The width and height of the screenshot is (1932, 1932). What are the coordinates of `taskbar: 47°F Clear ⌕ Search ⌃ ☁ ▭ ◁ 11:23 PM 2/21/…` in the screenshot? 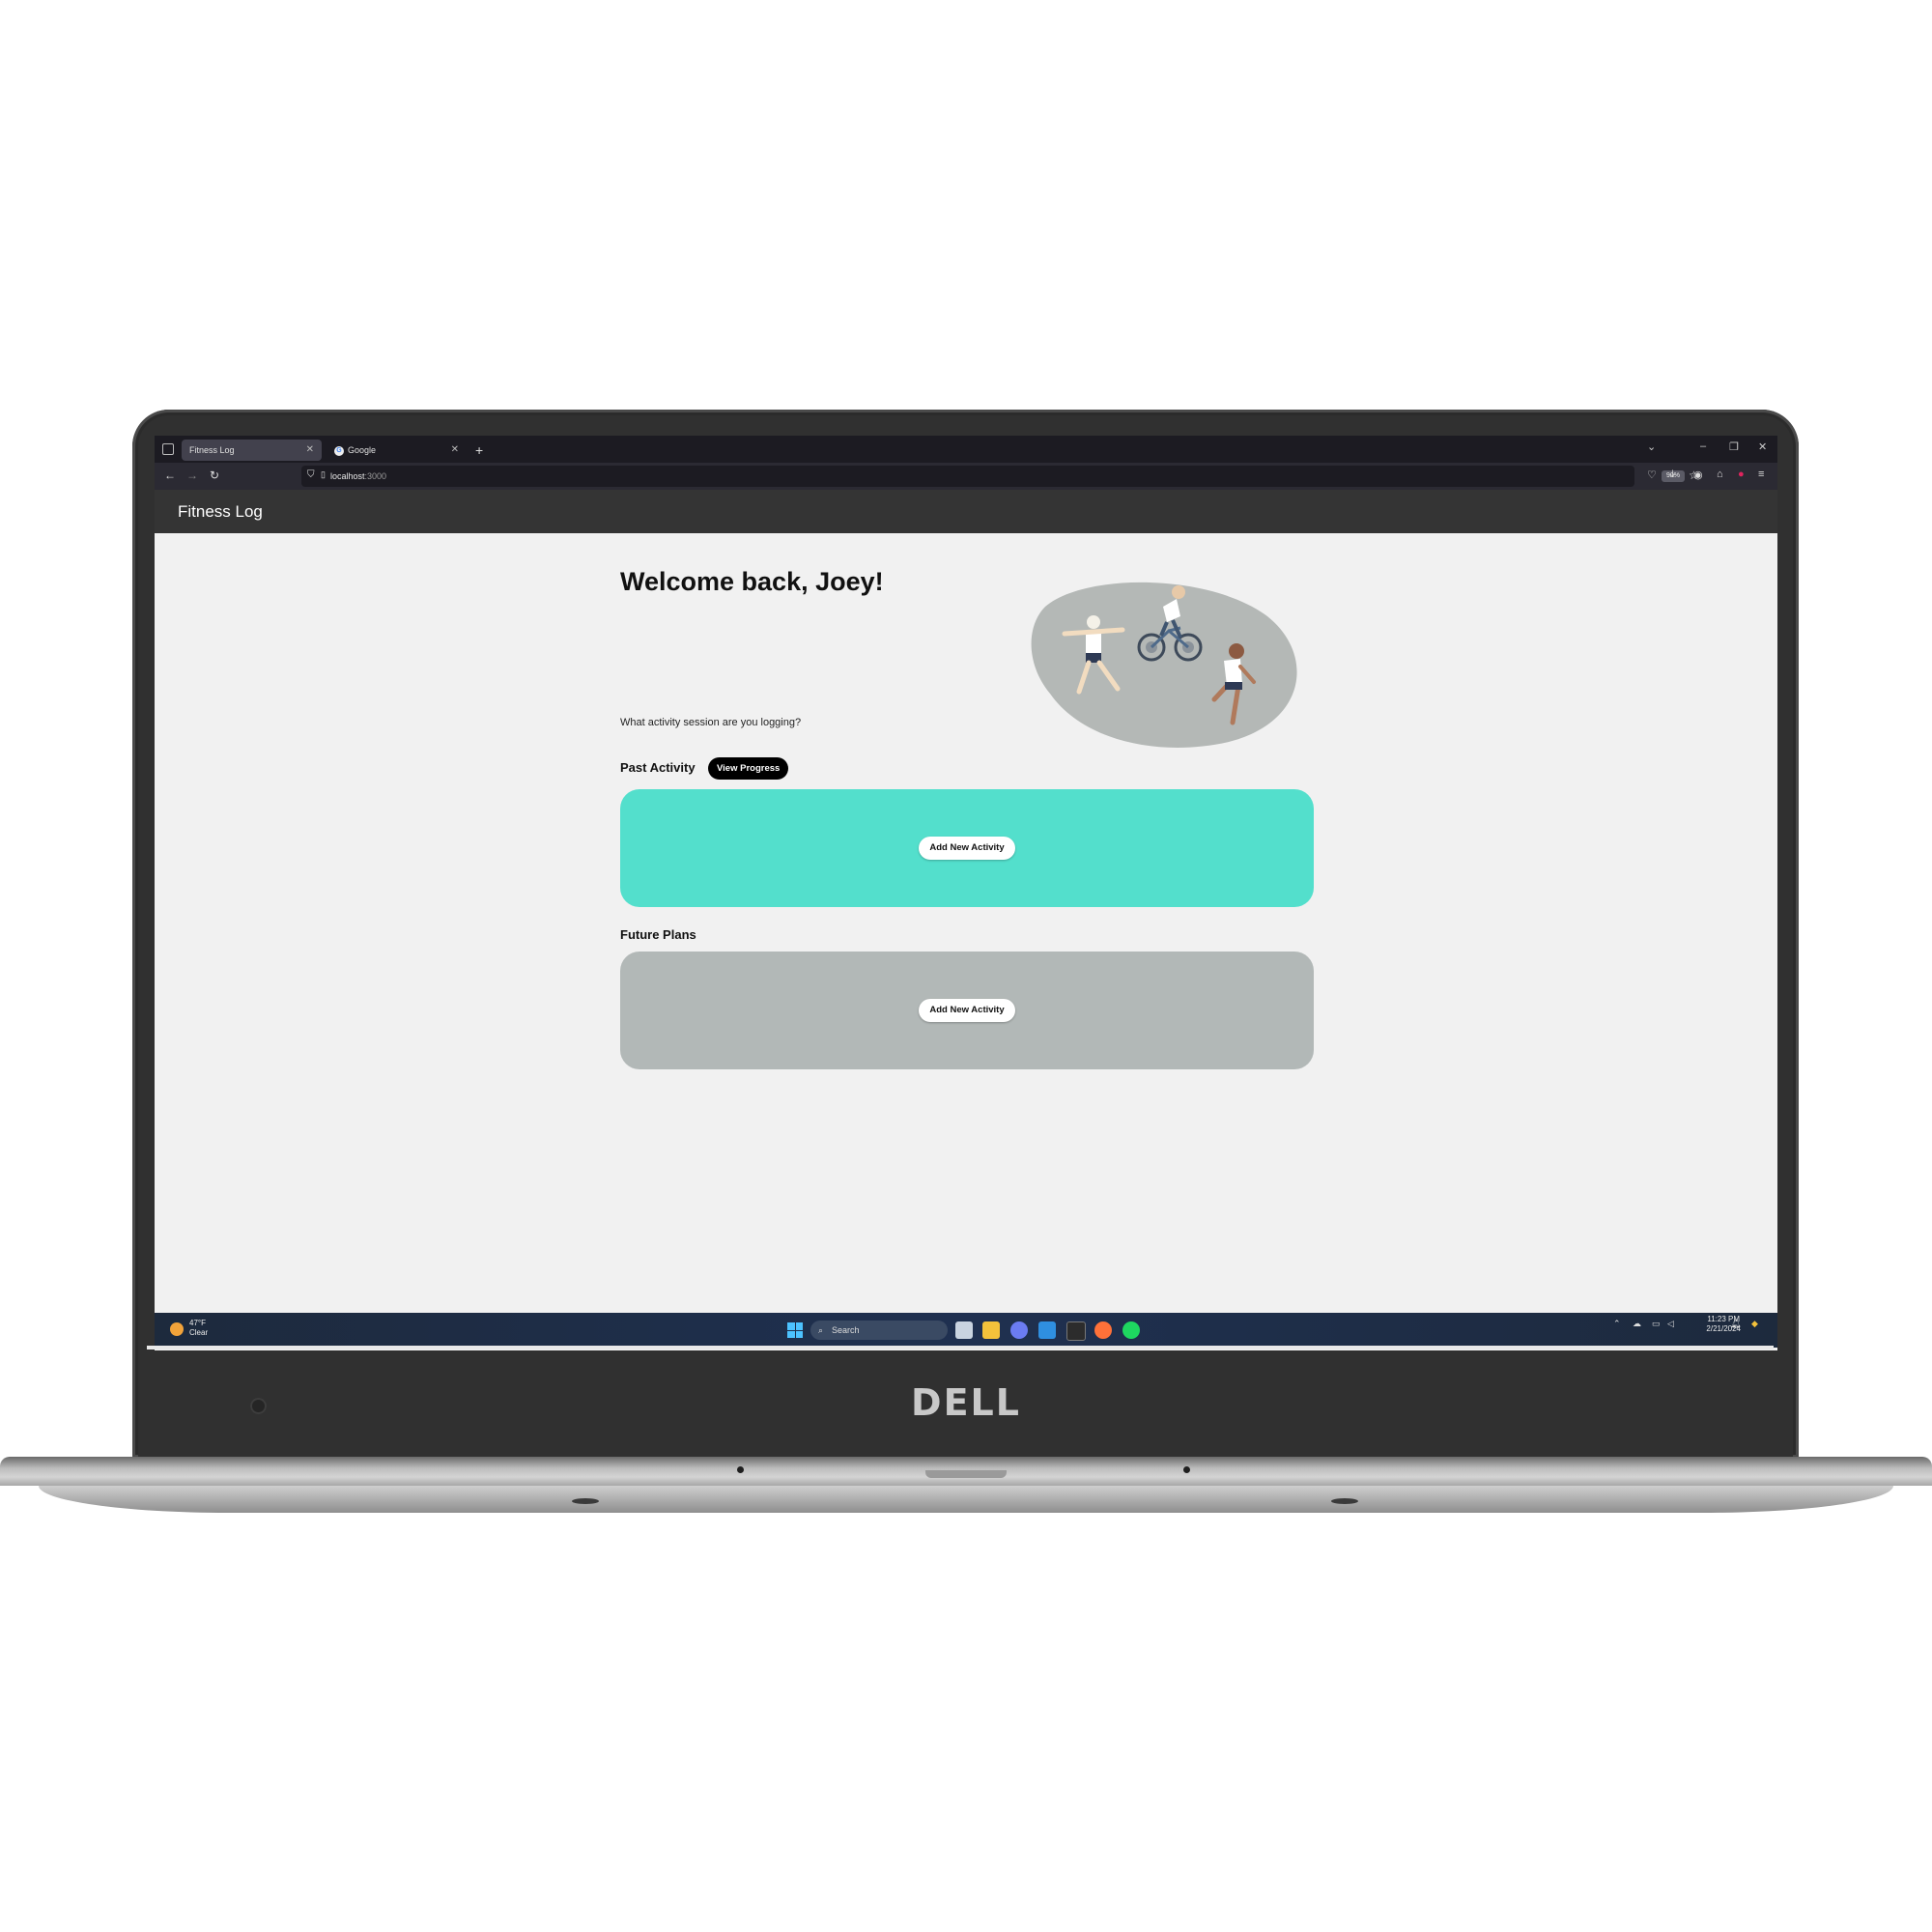 It's located at (966, 1330).